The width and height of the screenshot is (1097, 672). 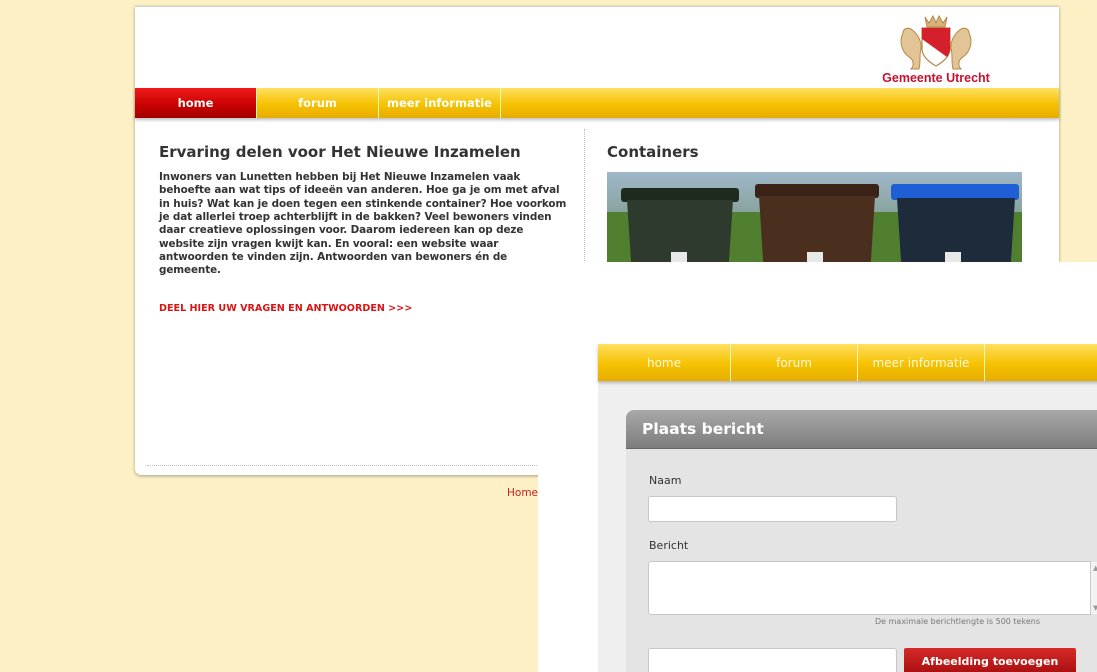 I want to click on overlay-nav-forum: forum, so click(x=794, y=362).